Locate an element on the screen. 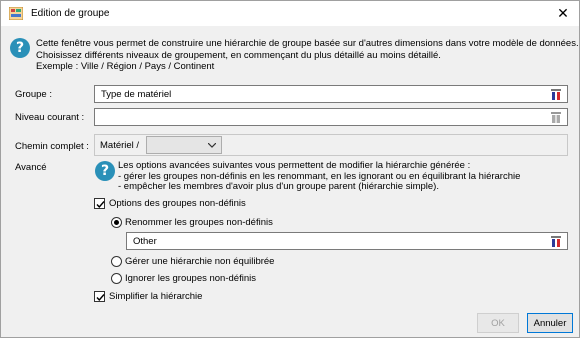  chemin-label: Chemin complet : is located at coordinates (52, 146).